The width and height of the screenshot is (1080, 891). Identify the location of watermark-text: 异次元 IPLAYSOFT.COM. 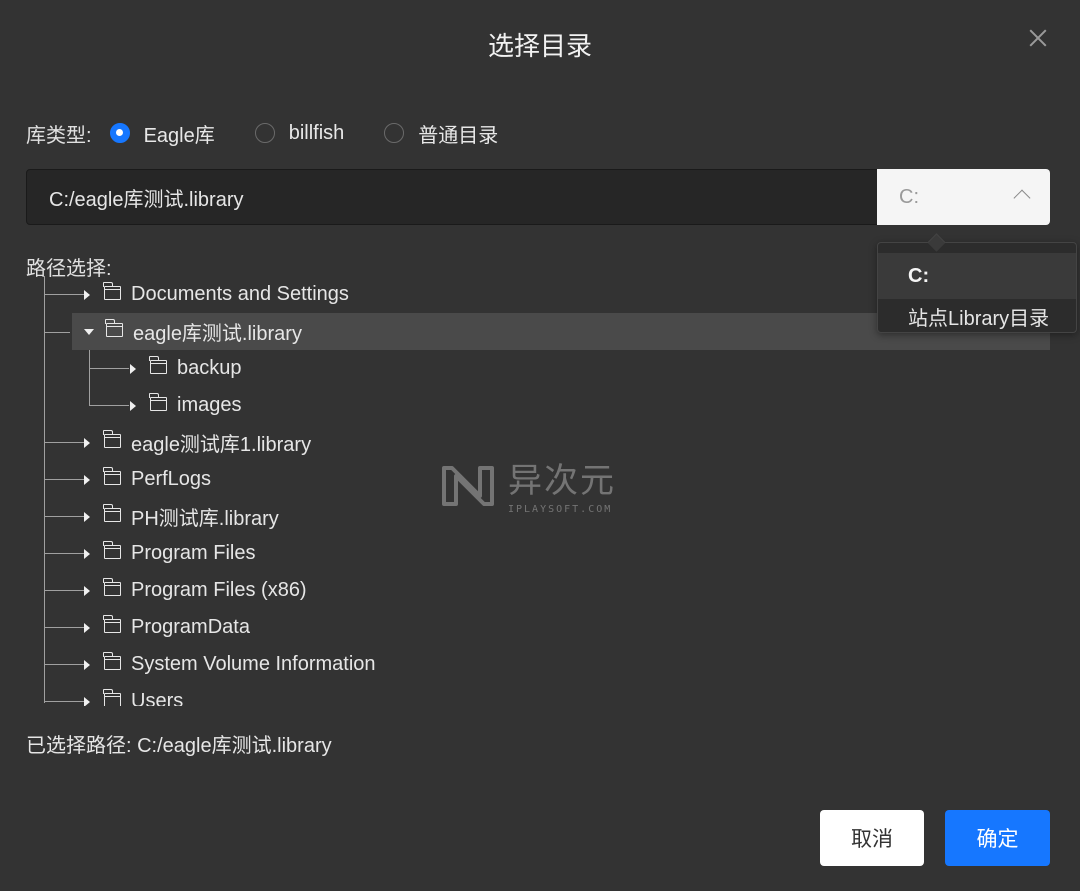
(562, 488).